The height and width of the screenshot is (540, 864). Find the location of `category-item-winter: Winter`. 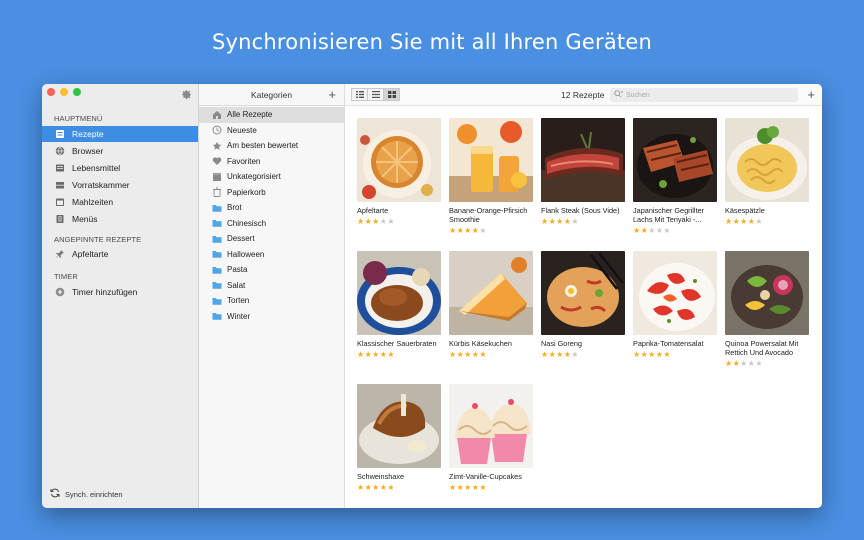

category-item-winter: Winter is located at coordinates (271, 317).